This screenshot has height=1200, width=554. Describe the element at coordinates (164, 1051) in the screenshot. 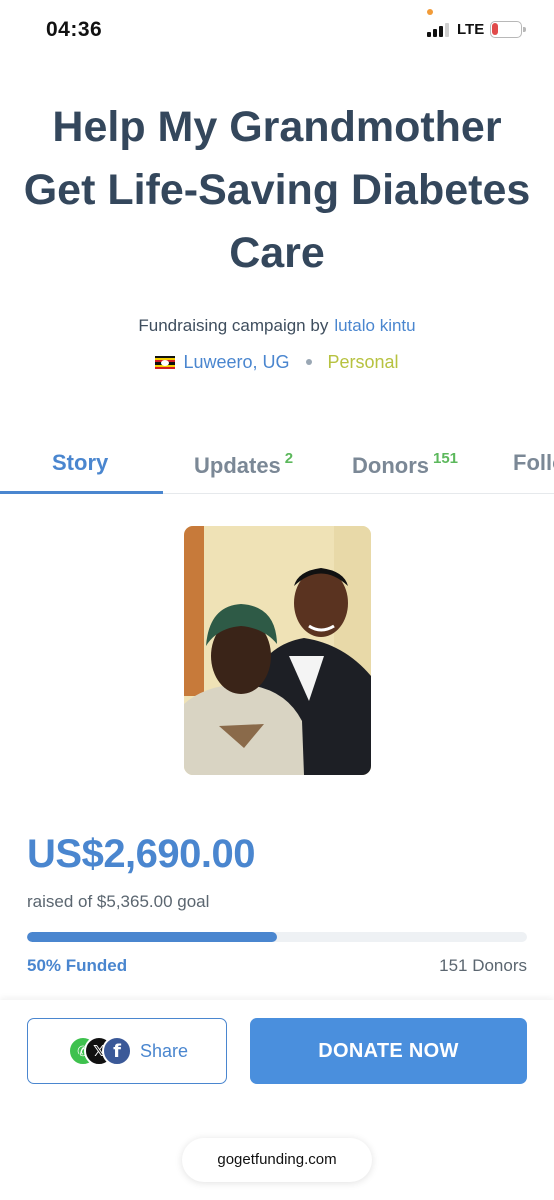

I see `share-label: Share` at that location.